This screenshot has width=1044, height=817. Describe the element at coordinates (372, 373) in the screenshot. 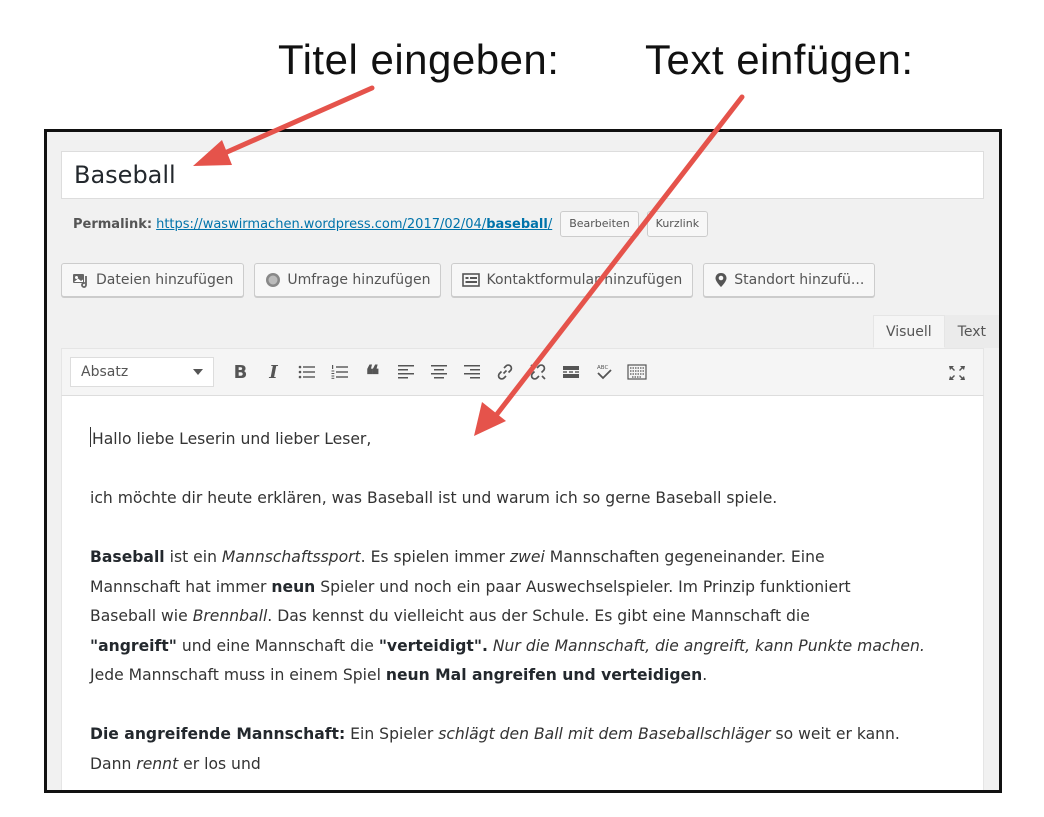

I see `blockquote-icon: ❝` at that location.